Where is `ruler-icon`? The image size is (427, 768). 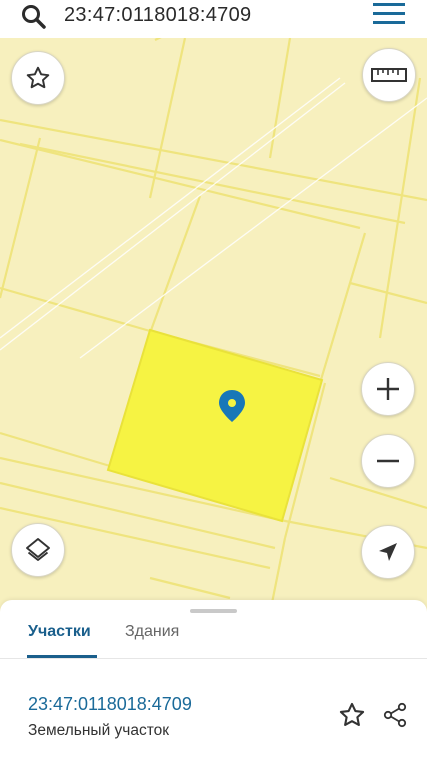 ruler-icon is located at coordinates (389, 75).